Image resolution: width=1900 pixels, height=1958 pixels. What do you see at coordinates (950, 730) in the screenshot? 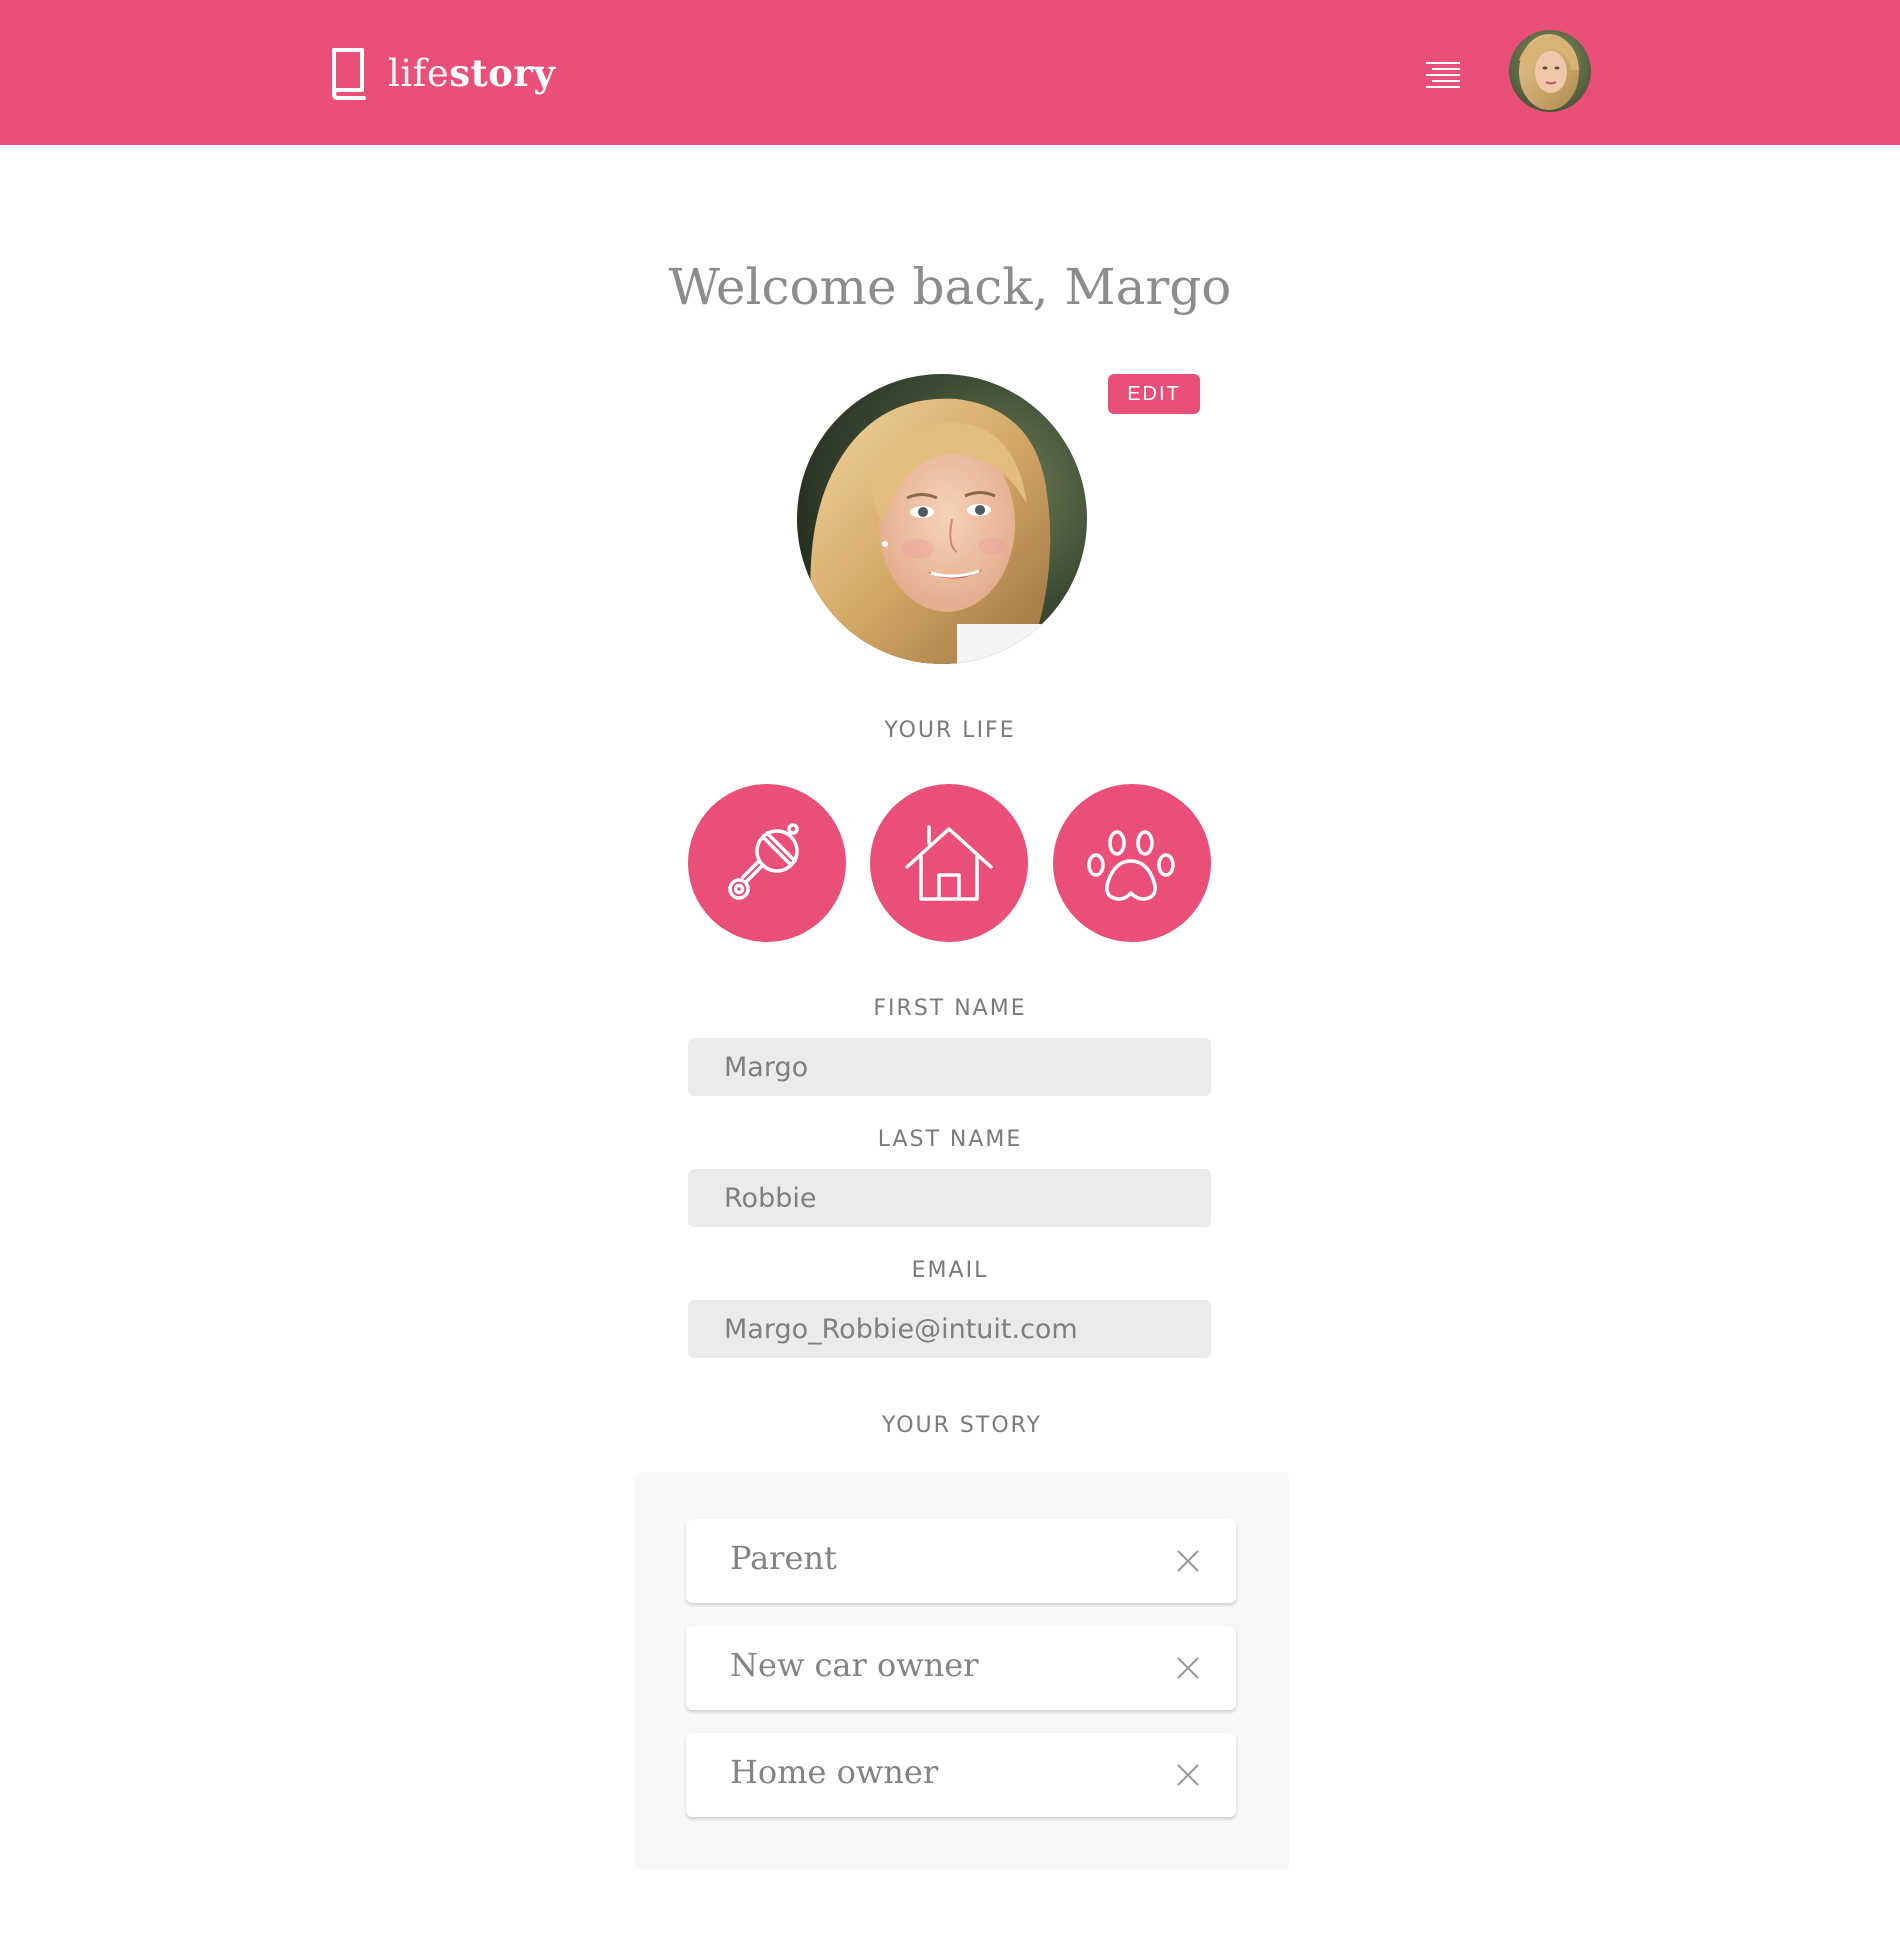
I see `your-life-label: YOUR LIFE` at bounding box center [950, 730].